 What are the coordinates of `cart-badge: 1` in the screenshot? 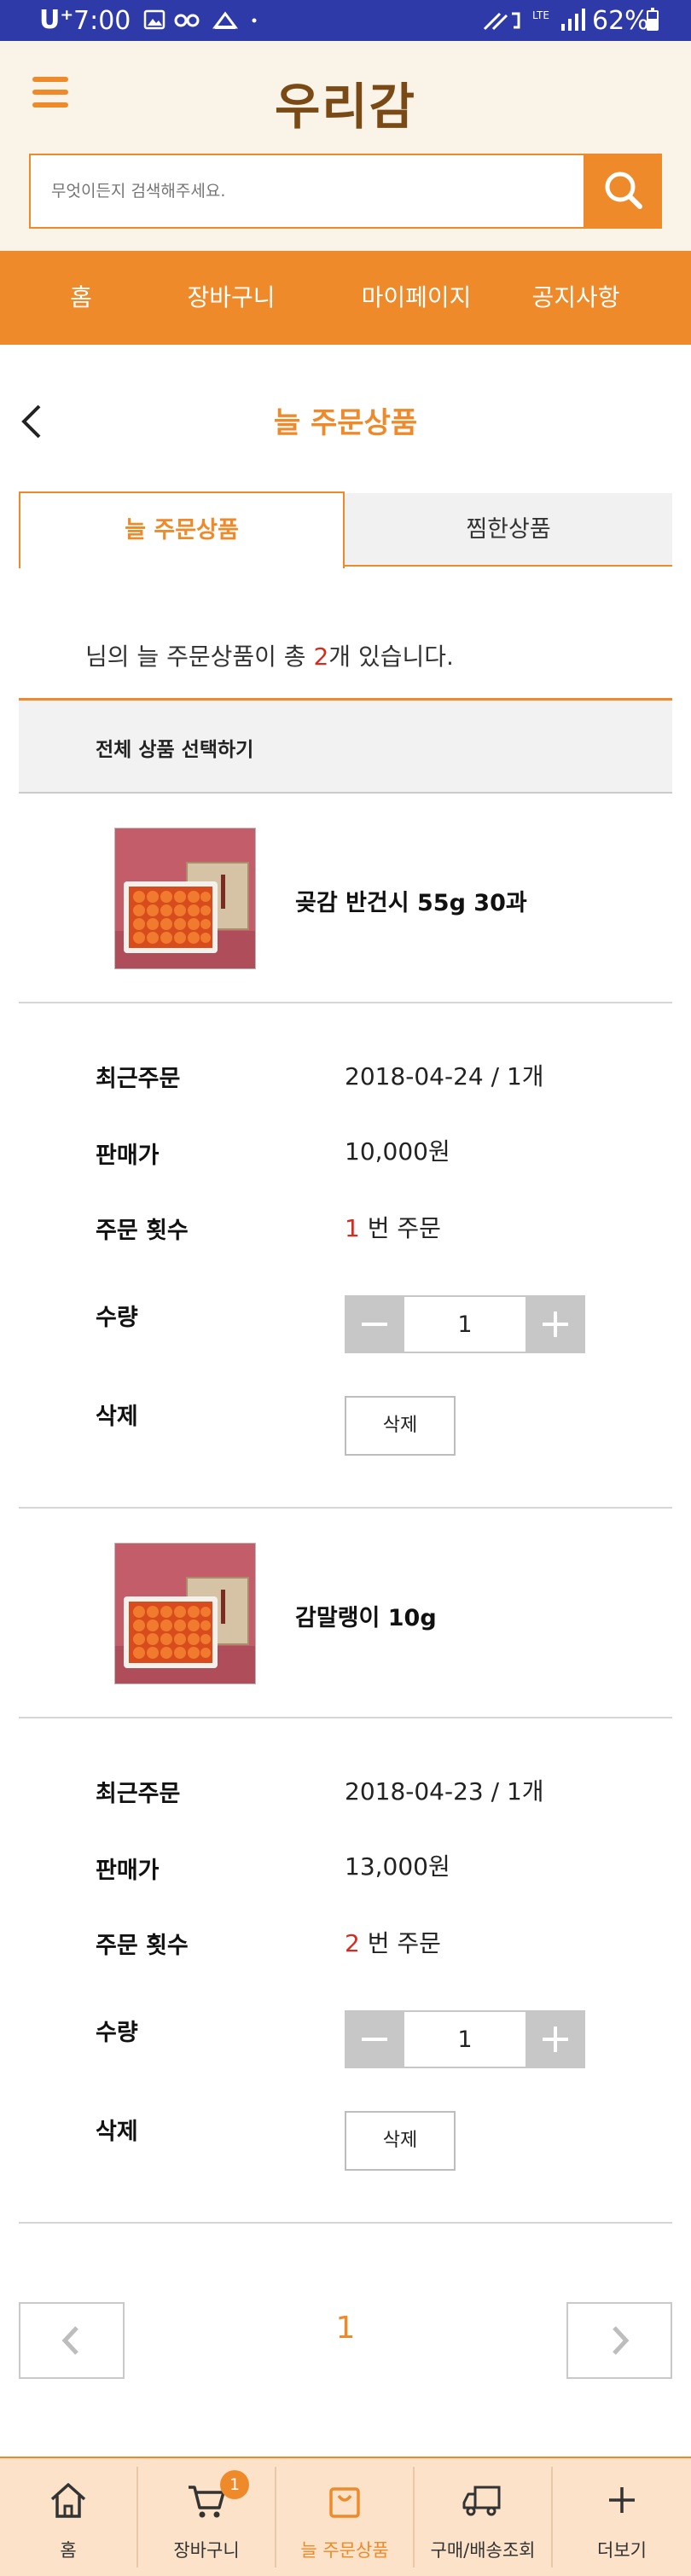 It's located at (234, 2484).